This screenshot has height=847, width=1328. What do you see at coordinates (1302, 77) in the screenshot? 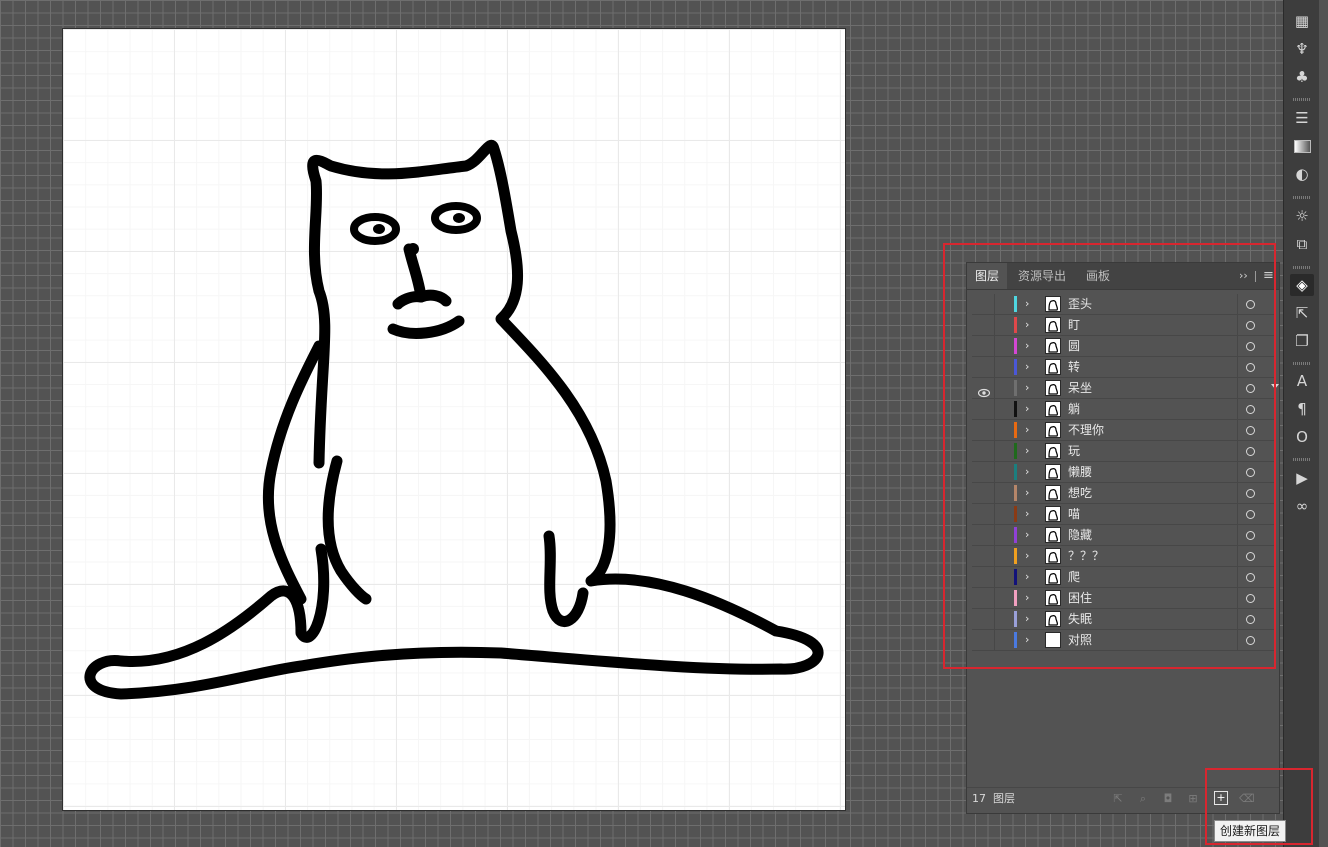
I see `symbols-icon: ♣` at bounding box center [1302, 77].